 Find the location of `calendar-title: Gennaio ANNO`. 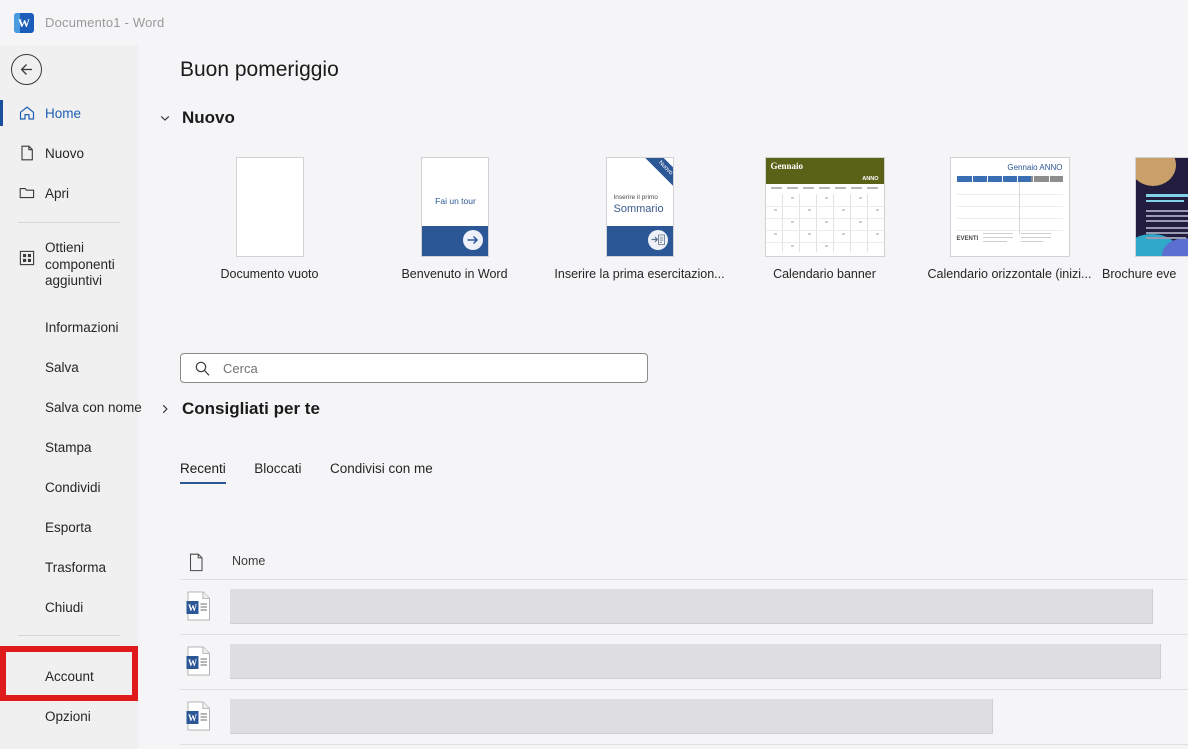

calendar-title: Gennaio ANNO is located at coordinates (1034, 167).